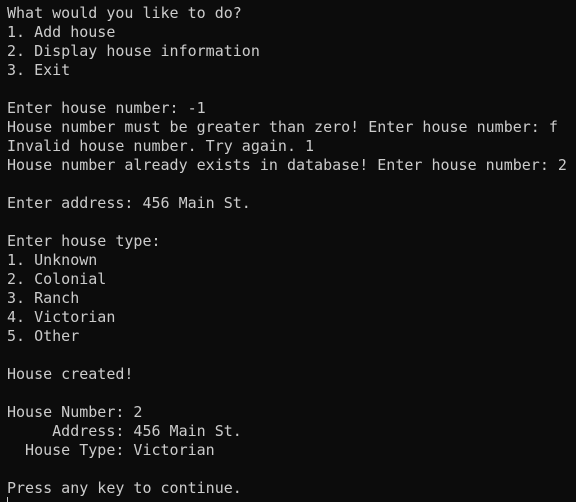  I want to click on house-type-prompt: Enter house type:, so click(84, 241).